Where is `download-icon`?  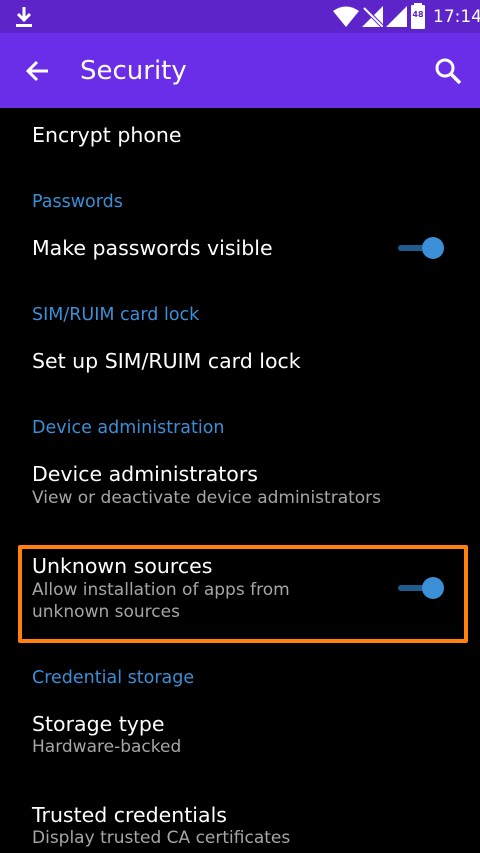
download-icon is located at coordinates (24, 17).